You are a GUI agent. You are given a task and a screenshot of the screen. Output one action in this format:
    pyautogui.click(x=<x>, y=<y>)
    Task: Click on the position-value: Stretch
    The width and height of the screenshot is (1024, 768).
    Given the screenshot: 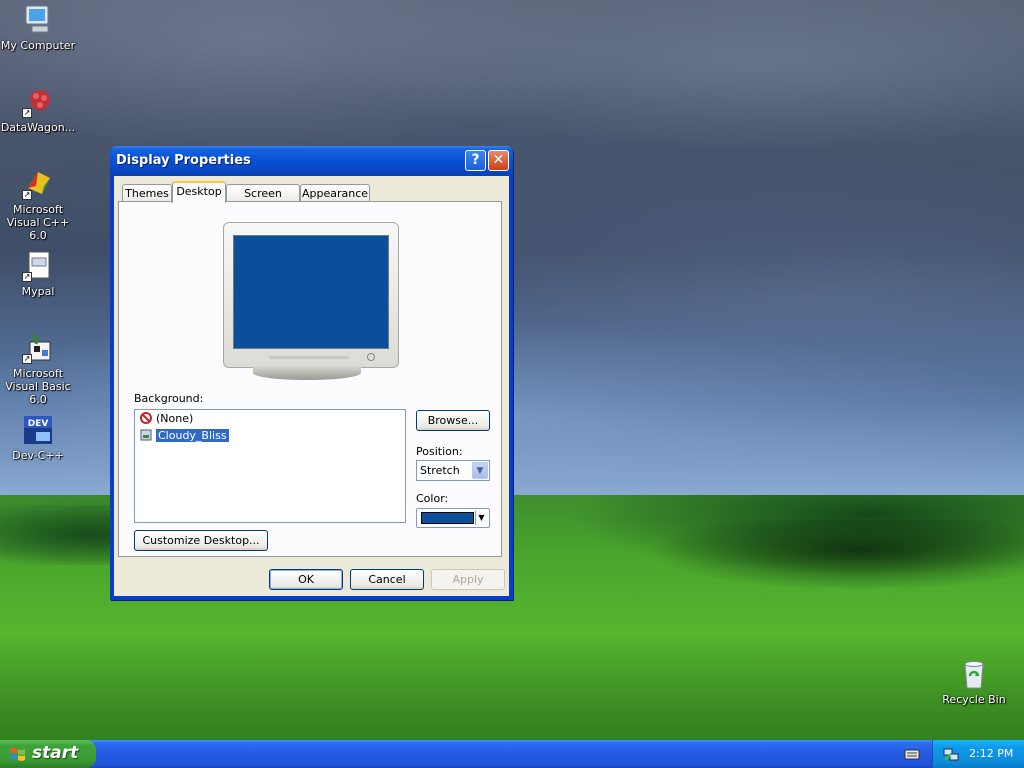 What is the action you would take?
    pyautogui.click(x=440, y=470)
    